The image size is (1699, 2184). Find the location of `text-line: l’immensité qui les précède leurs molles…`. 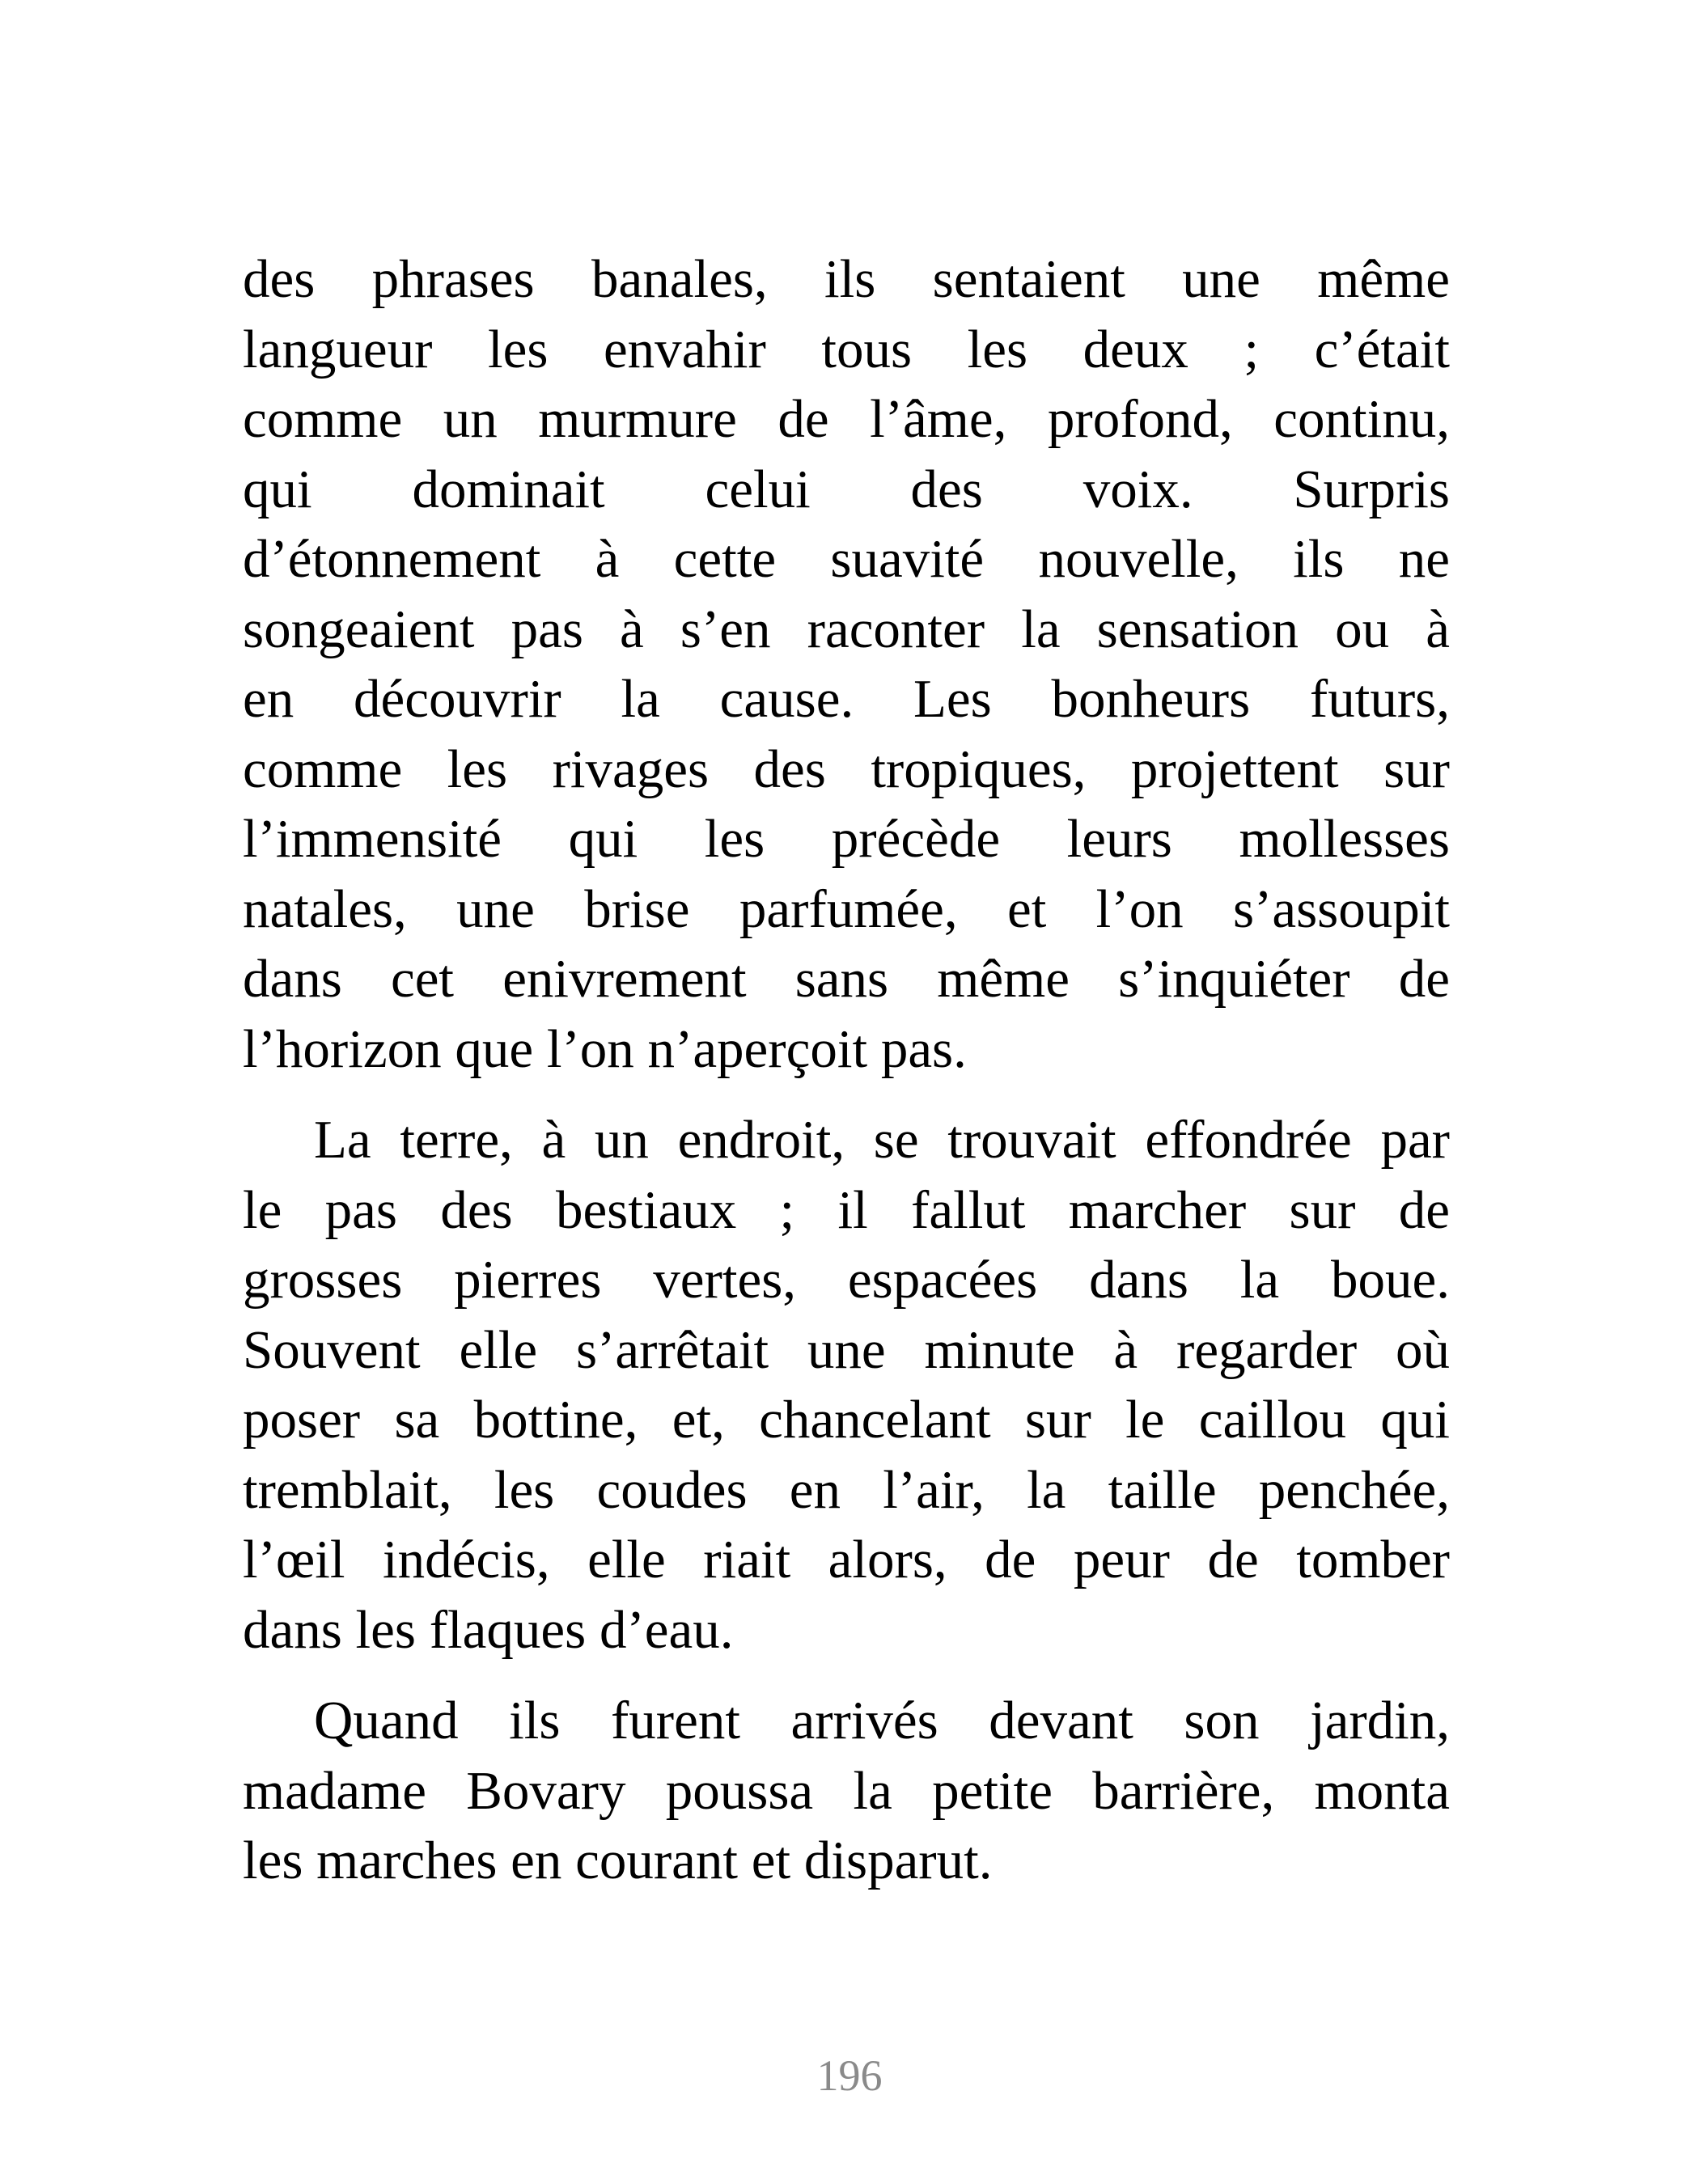

text-line: l’immensité qui les précède leurs molles… is located at coordinates (846, 839).